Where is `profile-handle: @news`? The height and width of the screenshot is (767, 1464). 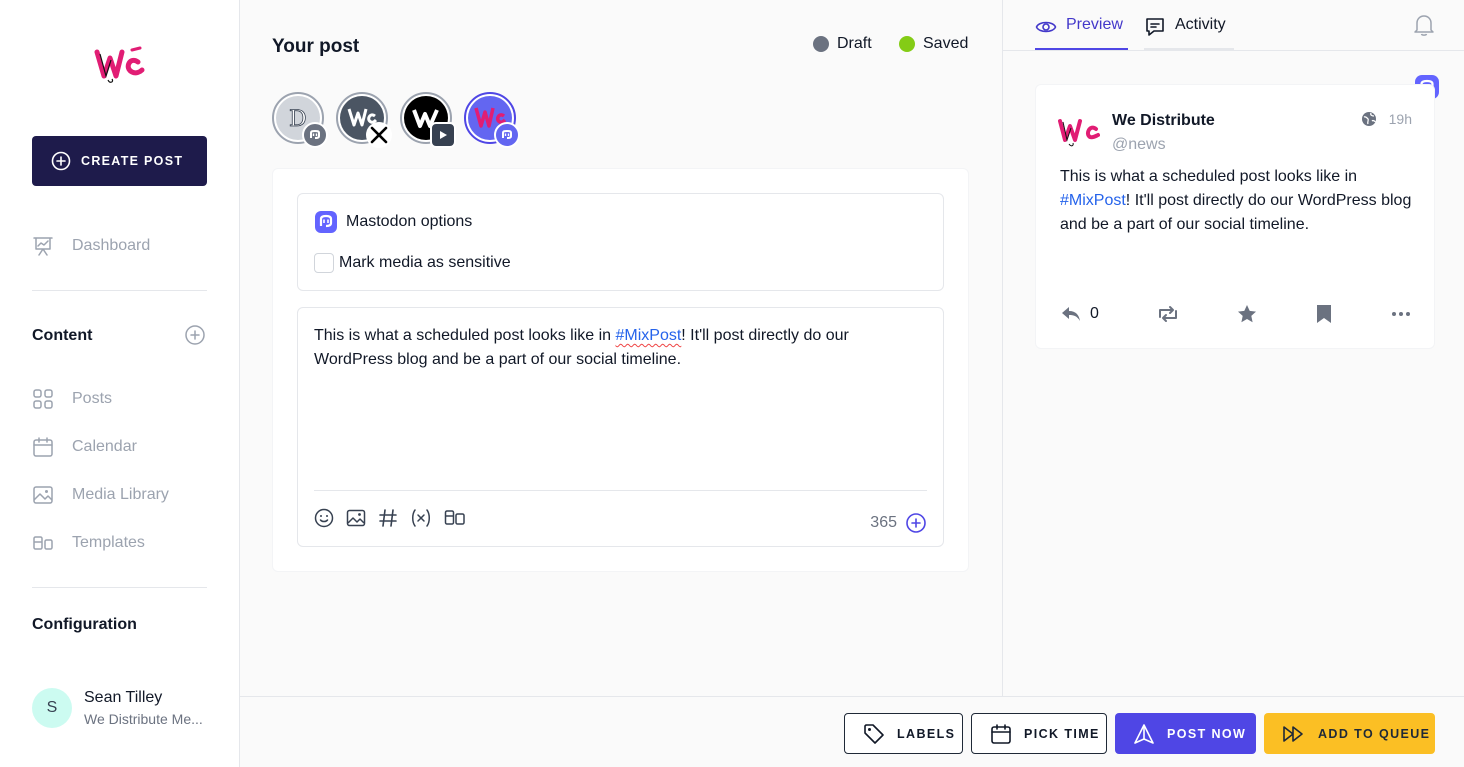
profile-handle: @news is located at coordinates (1139, 144).